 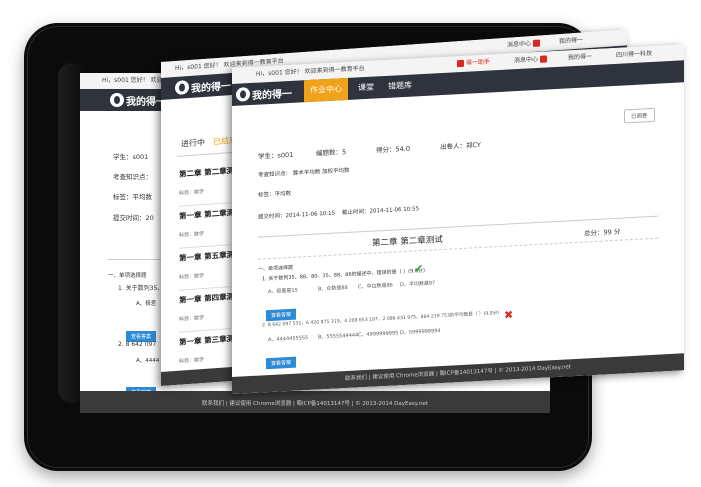 I want to click on greeting-text: Hi，s001 您好！ 欢迎来到得一教育平台, so click(x=310, y=71).